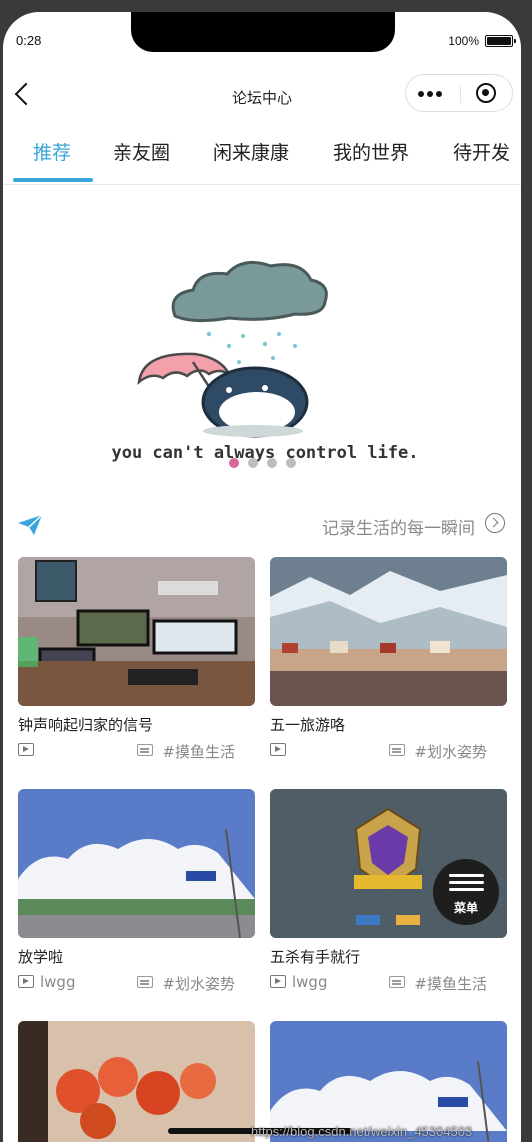 The width and height of the screenshot is (532, 1142). Describe the element at coordinates (486, 93) in the screenshot. I see `close-target-icon` at that location.